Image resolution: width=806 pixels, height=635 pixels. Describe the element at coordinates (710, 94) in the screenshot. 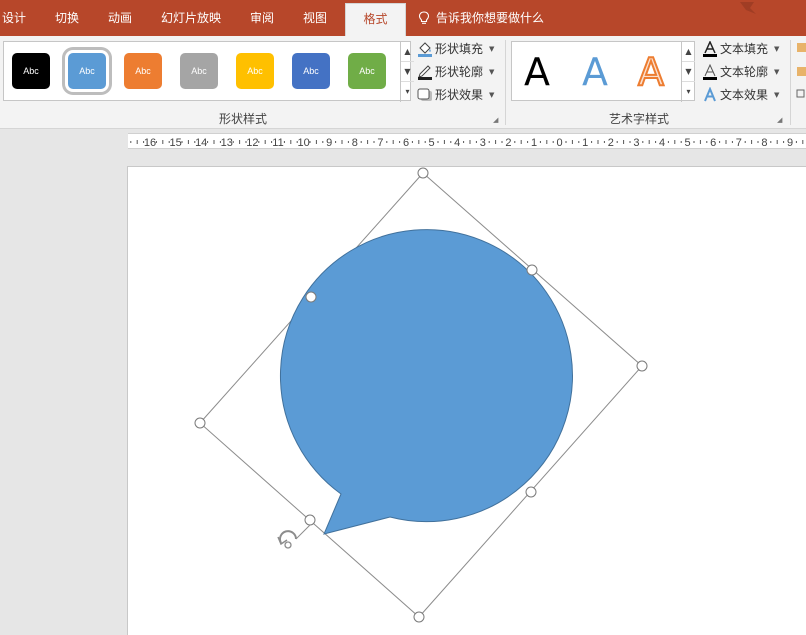

I see `text-effects-icon` at that location.